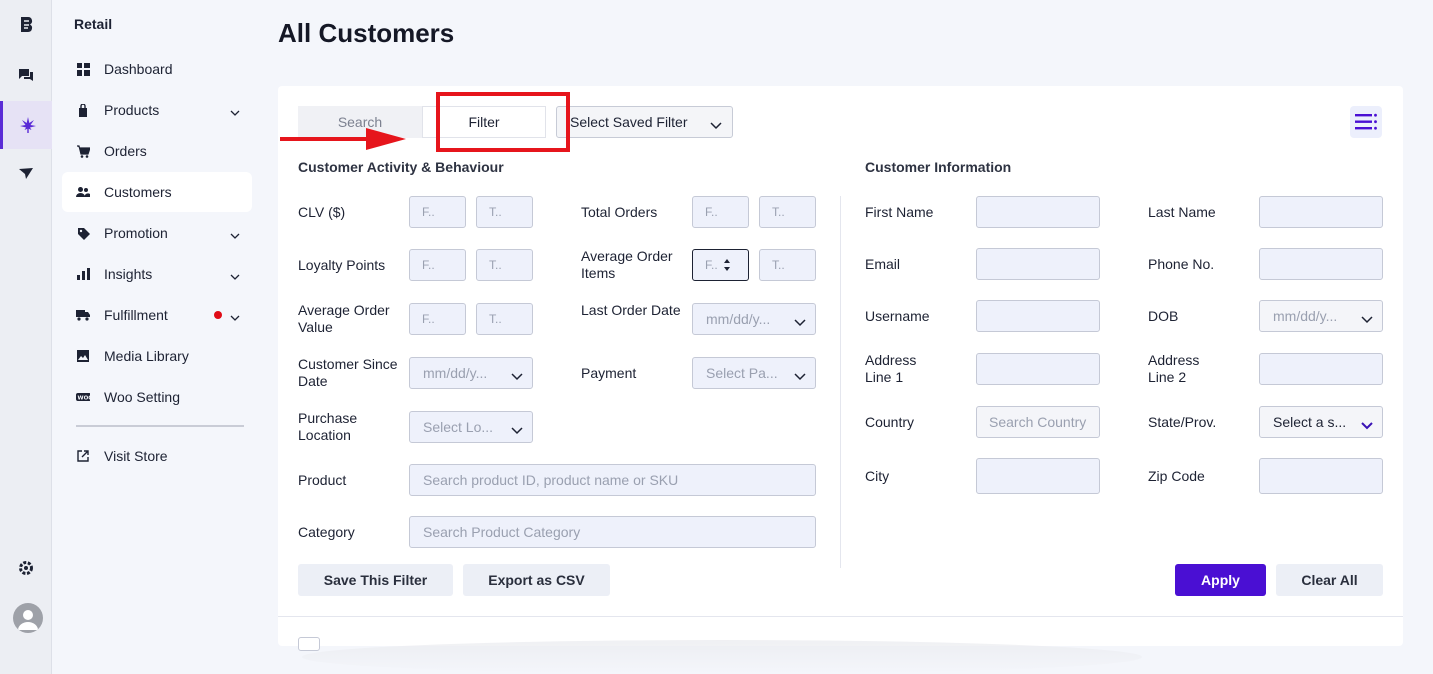 Image resolution: width=1433 pixels, height=674 pixels. Describe the element at coordinates (437, 265) in the screenshot. I see `loyalty-from-input: F..` at that location.